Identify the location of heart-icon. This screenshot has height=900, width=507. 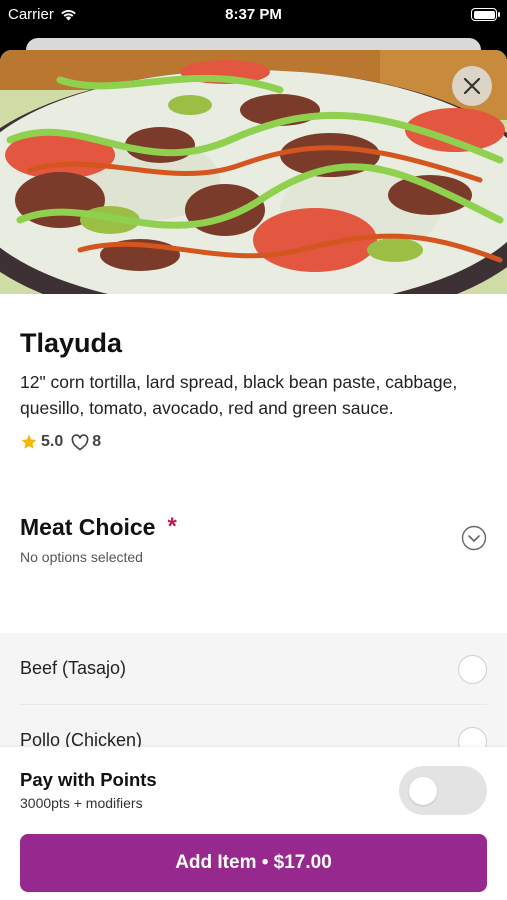
(80, 441).